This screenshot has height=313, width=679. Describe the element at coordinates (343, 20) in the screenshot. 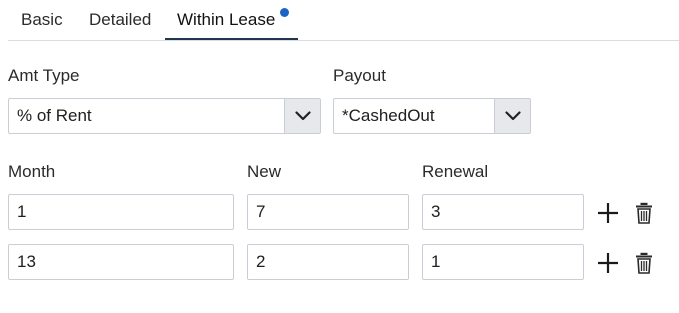

I see `tab-bar: Basic Detailed Within Lease` at that location.